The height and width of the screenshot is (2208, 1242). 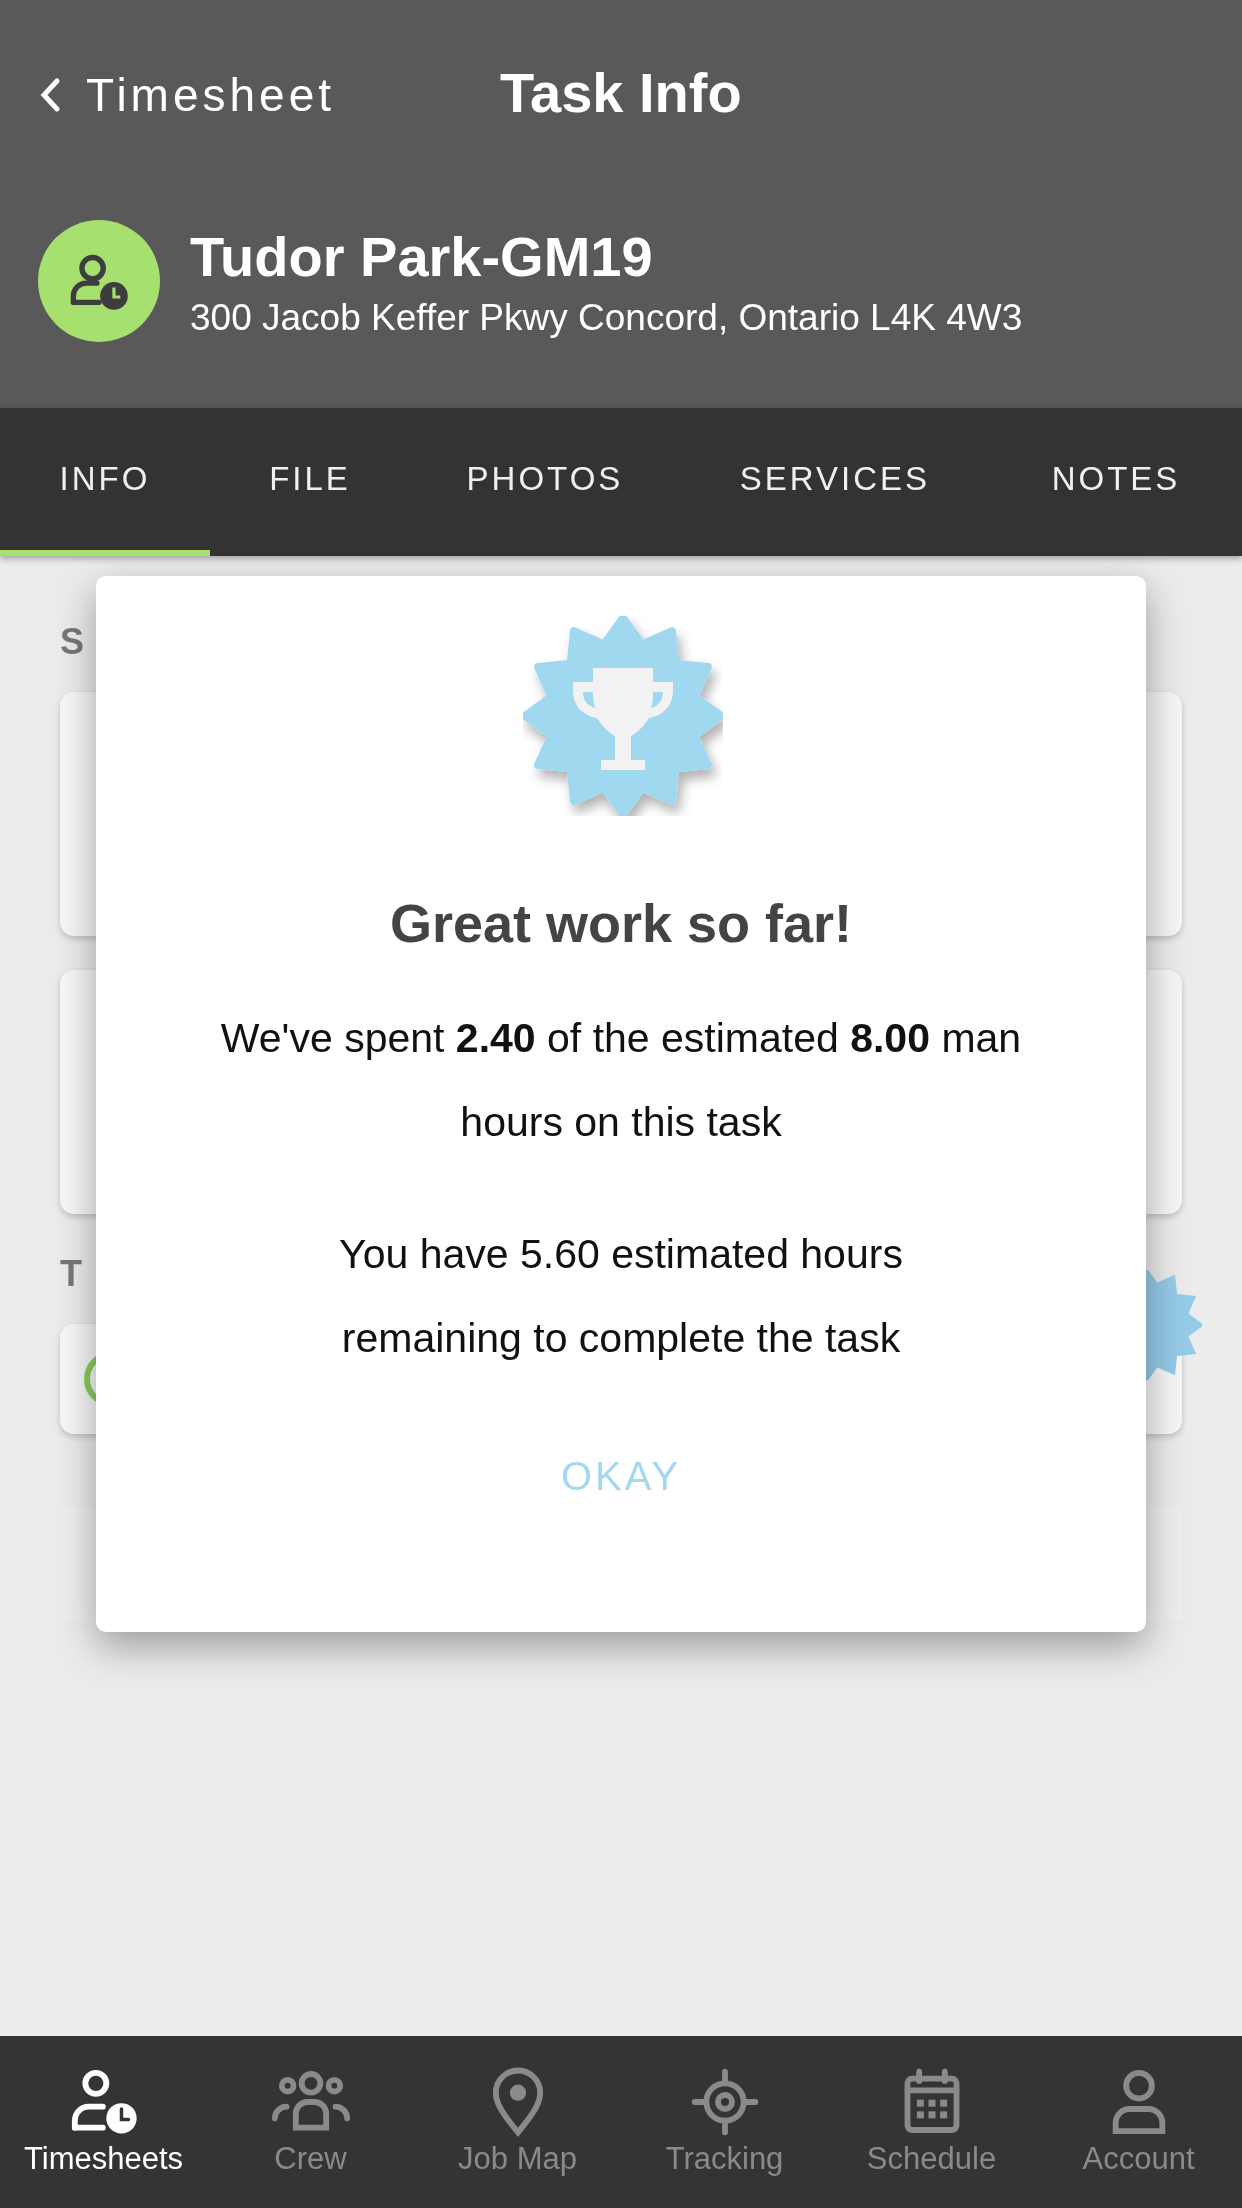 I want to click on tab: NOTES, so click(x=1116, y=482).